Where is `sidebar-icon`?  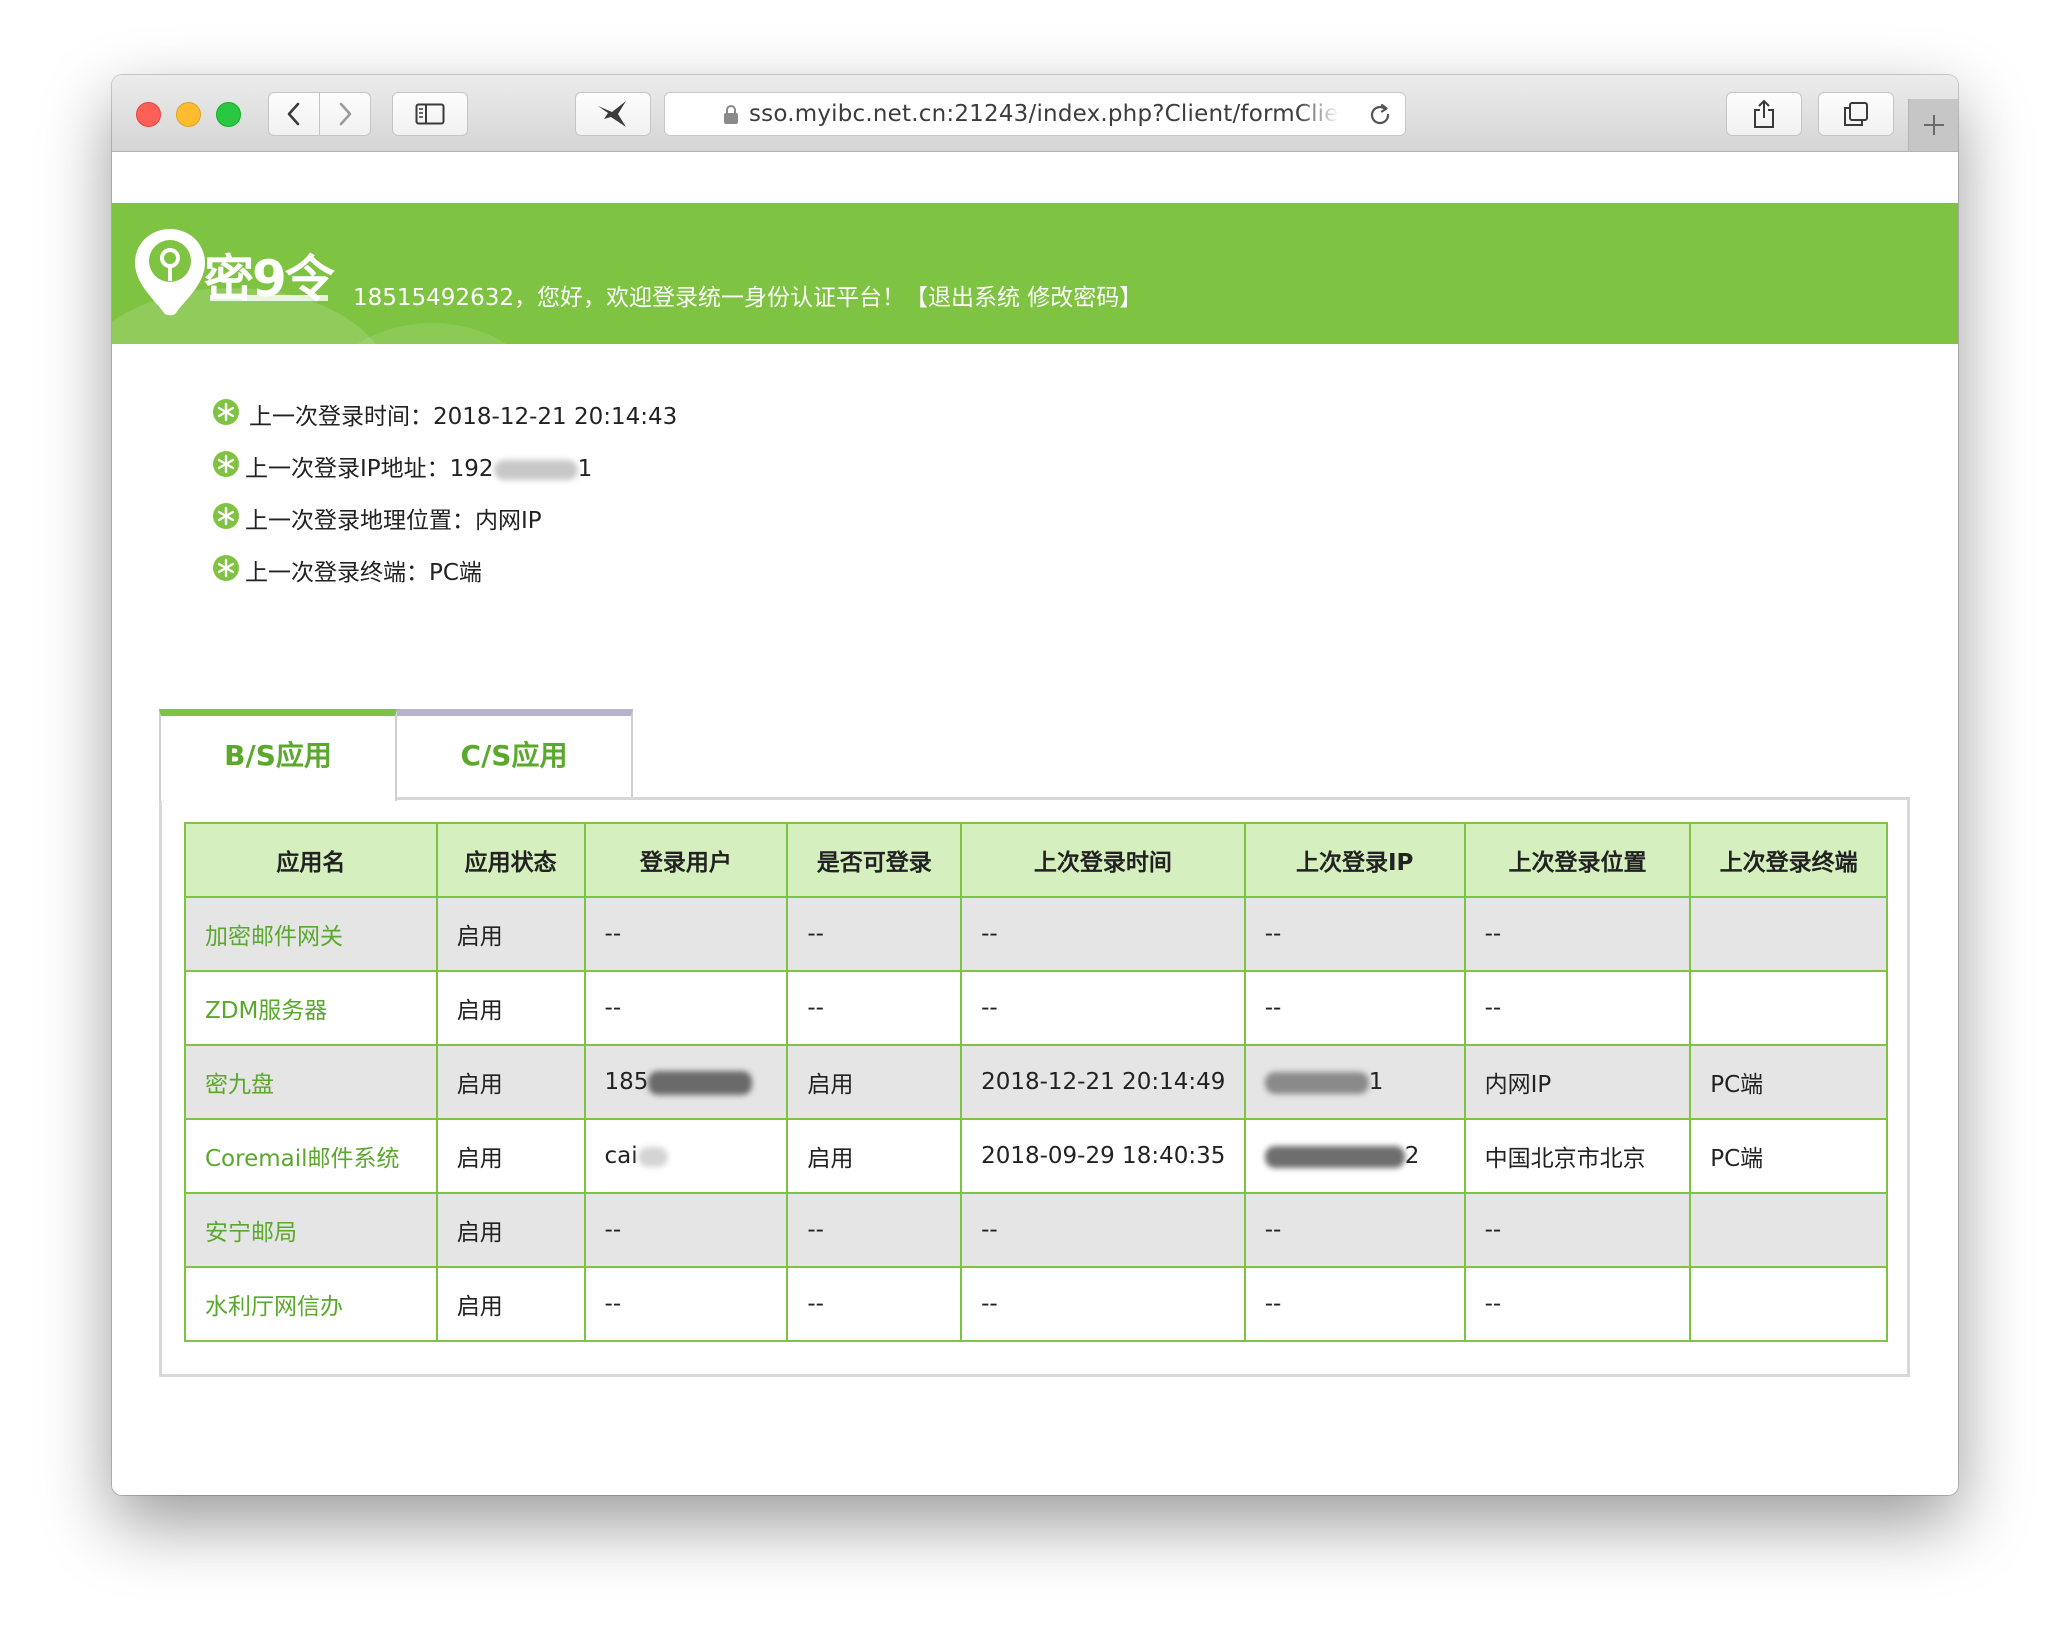
sidebar-icon is located at coordinates (430, 114).